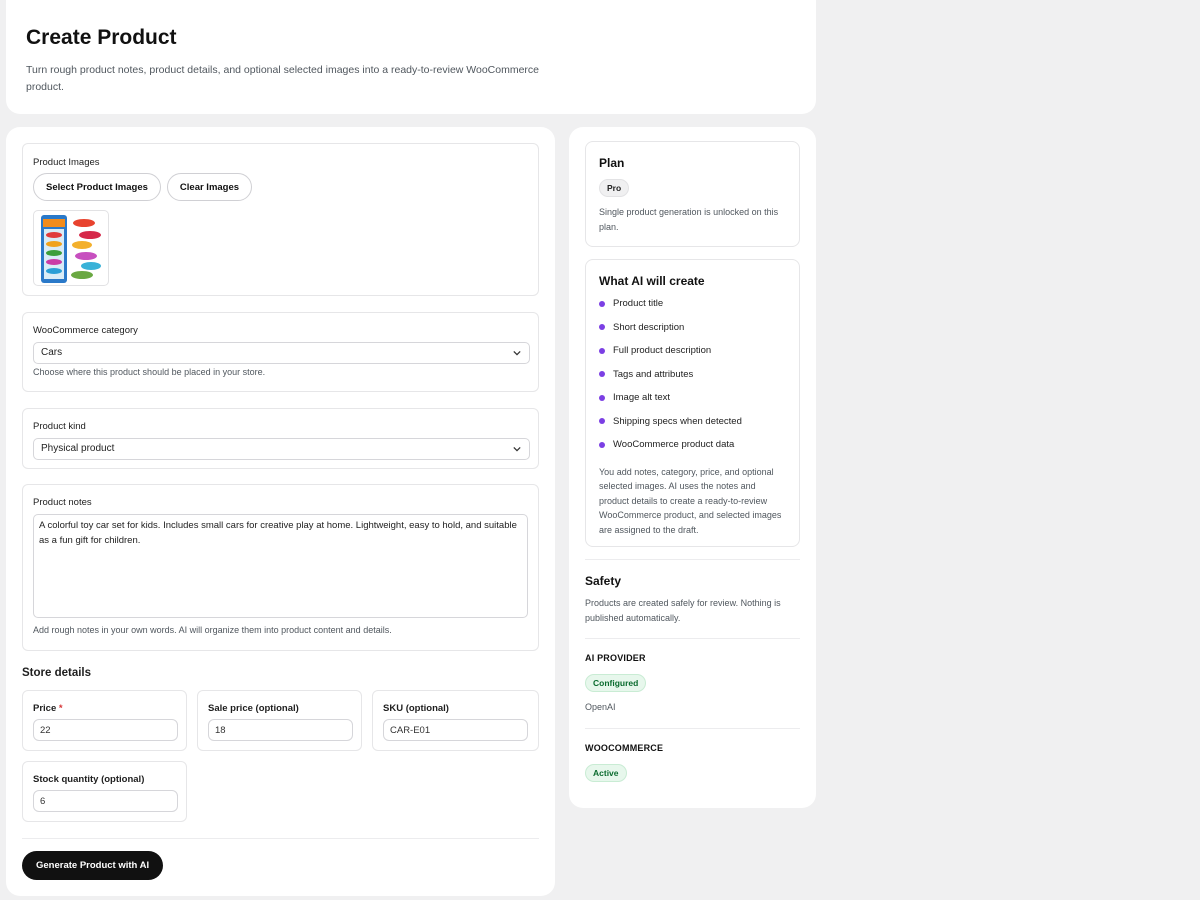 The width and height of the screenshot is (1200, 900). Describe the element at coordinates (105, 730) in the screenshot. I see `price-input: 22` at that location.